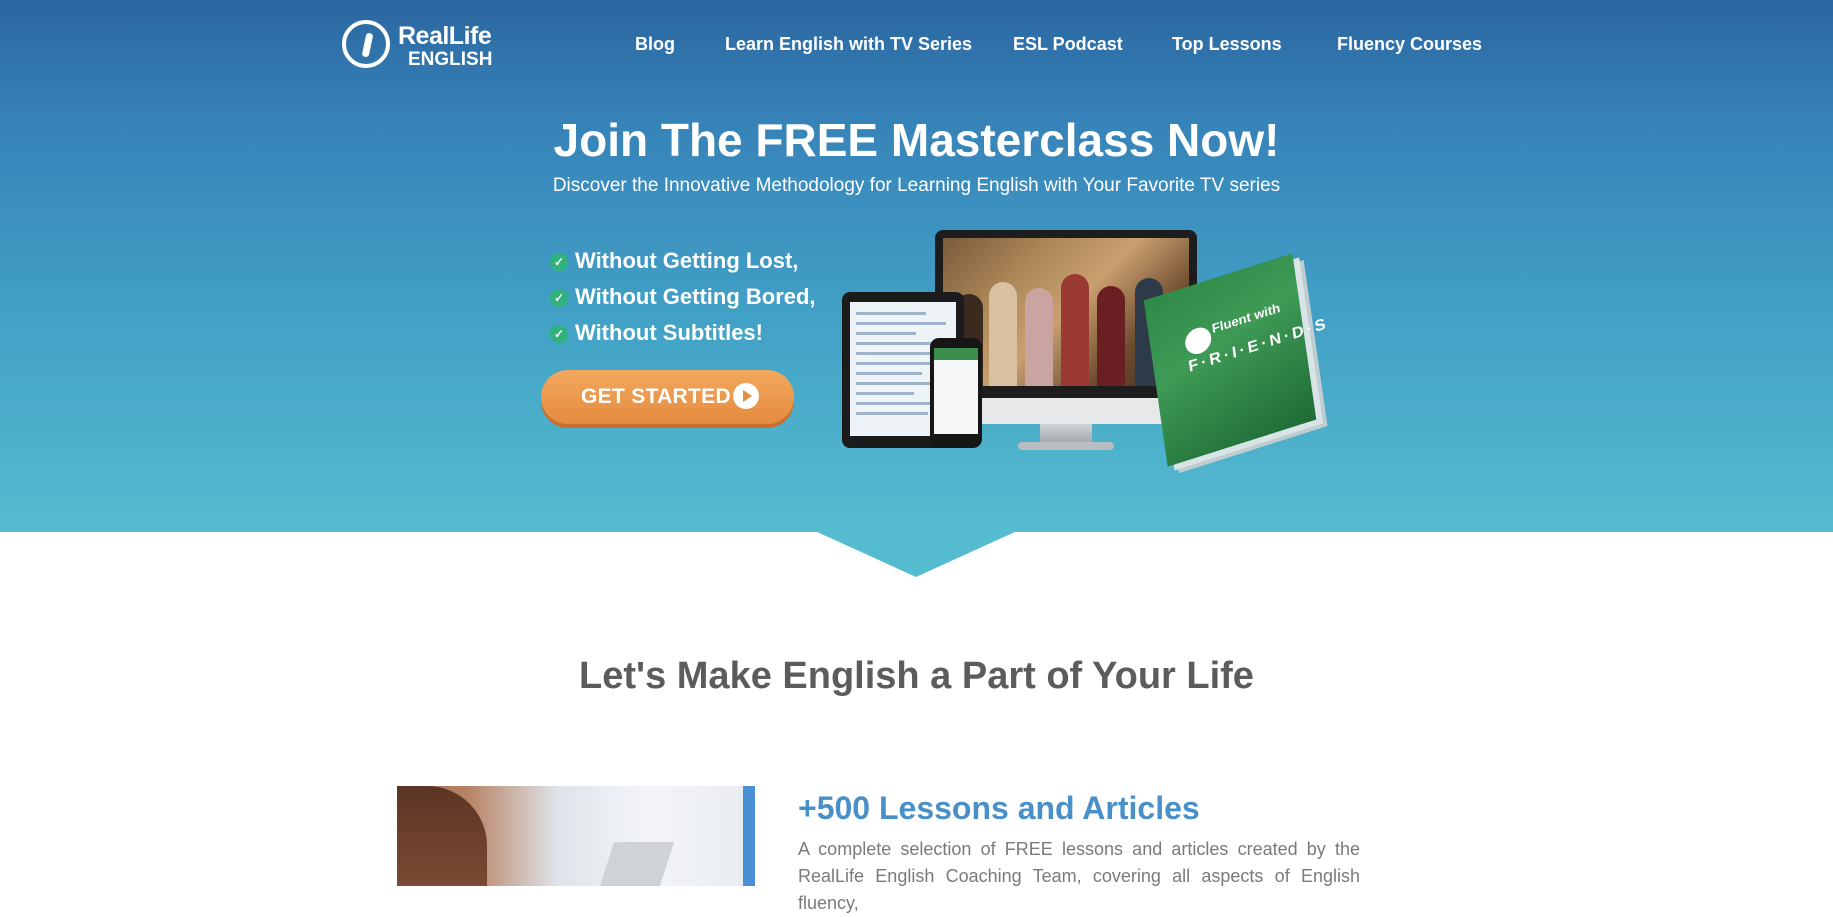  Describe the element at coordinates (445, 36) in the screenshot. I see `logo-text-line1: RealLife` at that location.